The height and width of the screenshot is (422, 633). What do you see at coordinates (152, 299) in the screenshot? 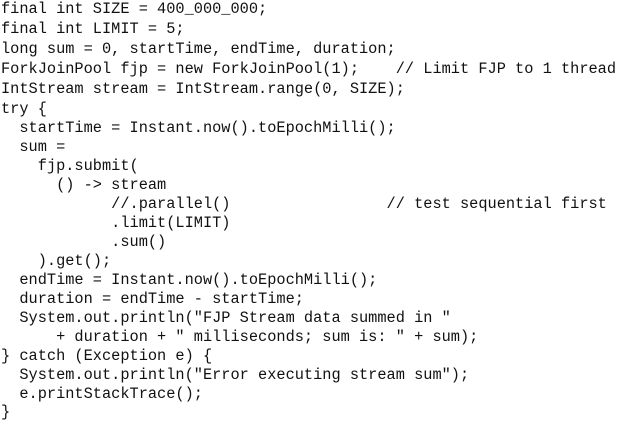
I see `code-line-16: duration = endTime - startTime;` at bounding box center [152, 299].